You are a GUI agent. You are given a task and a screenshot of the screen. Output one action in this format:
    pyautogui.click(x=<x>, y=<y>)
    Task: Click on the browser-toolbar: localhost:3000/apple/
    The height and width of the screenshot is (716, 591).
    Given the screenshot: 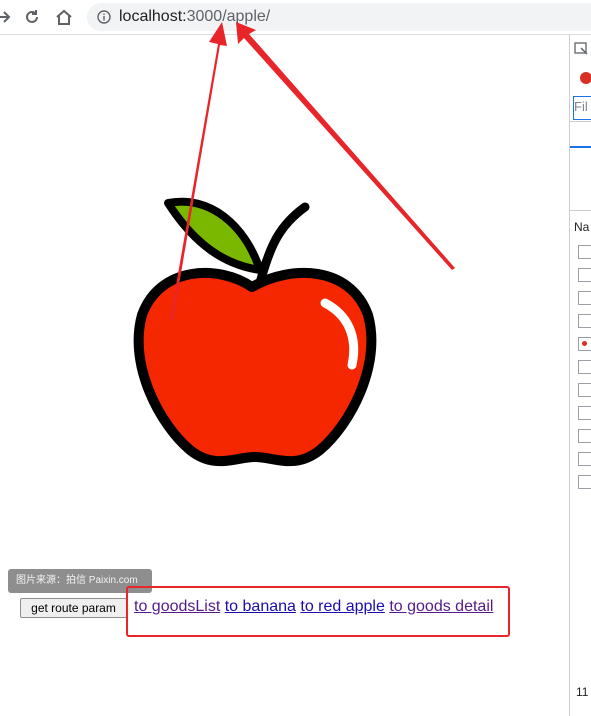 What is the action you would take?
    pyautogui.click(x=295, y=17)
    